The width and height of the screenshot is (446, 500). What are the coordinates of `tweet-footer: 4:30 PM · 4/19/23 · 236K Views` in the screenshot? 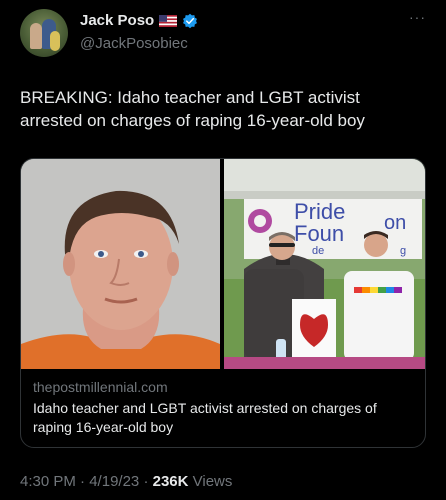 It's located at (126, 481).